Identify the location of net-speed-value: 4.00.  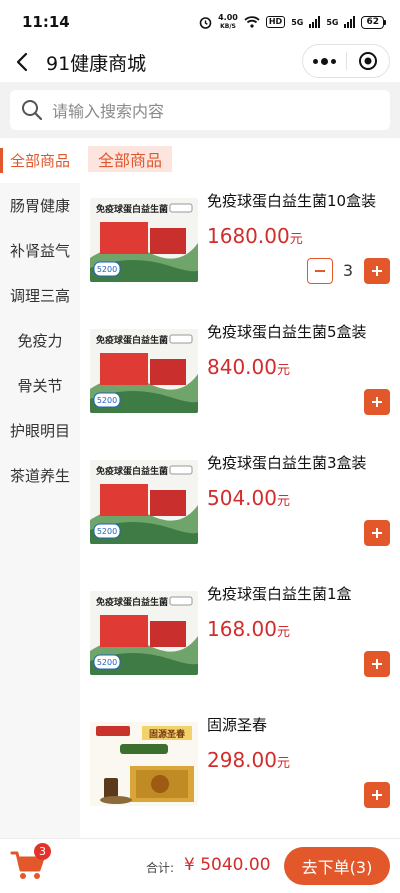
(228, 17).